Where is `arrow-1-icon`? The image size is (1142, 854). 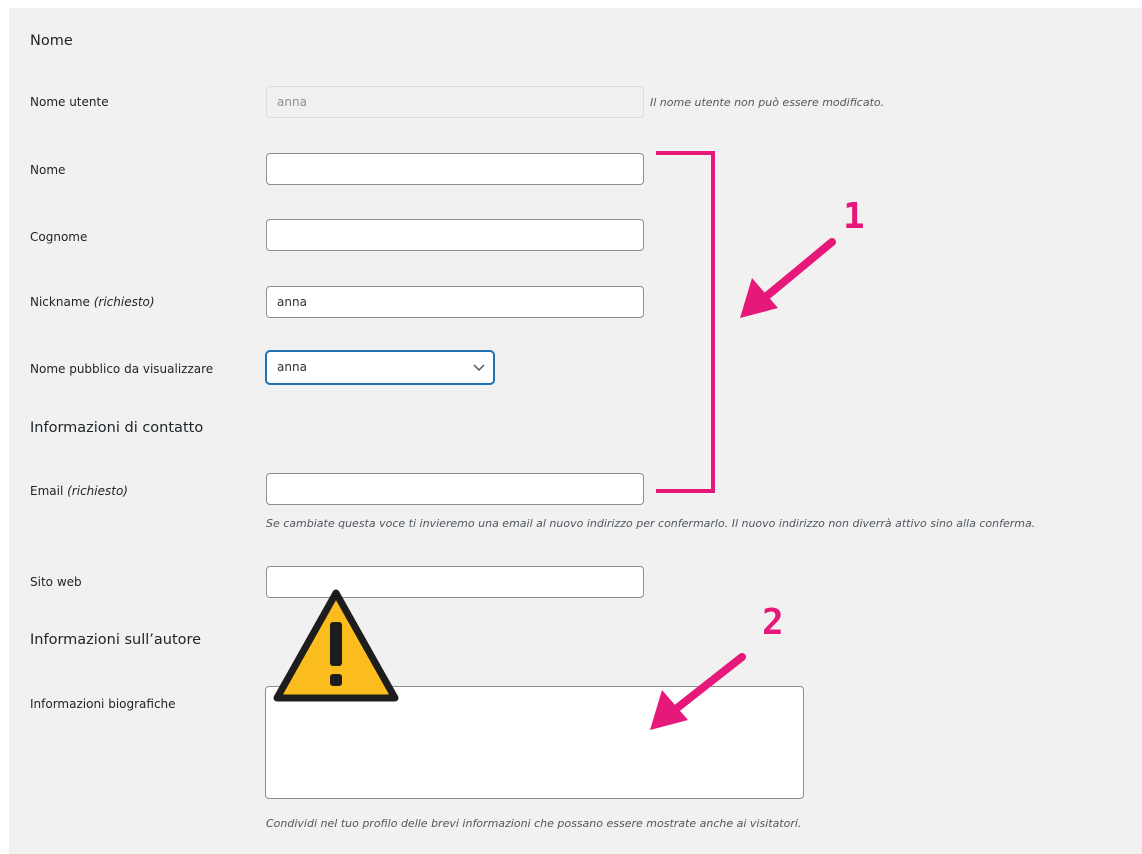
arrow-1-icon is located at coordinates (788, 278).